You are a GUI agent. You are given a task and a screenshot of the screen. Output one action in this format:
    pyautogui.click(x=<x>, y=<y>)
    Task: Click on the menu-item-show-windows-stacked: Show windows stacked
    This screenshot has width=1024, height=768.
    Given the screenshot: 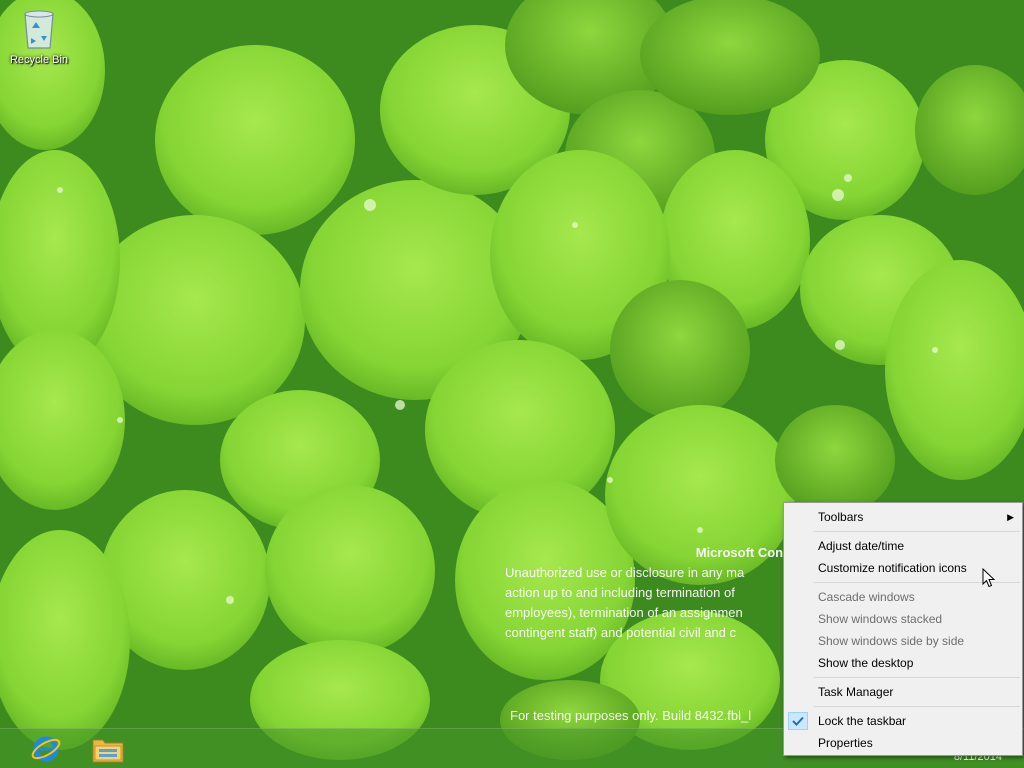 What is the action you would take?
    pyautogui.click(x=903, y=619)
    